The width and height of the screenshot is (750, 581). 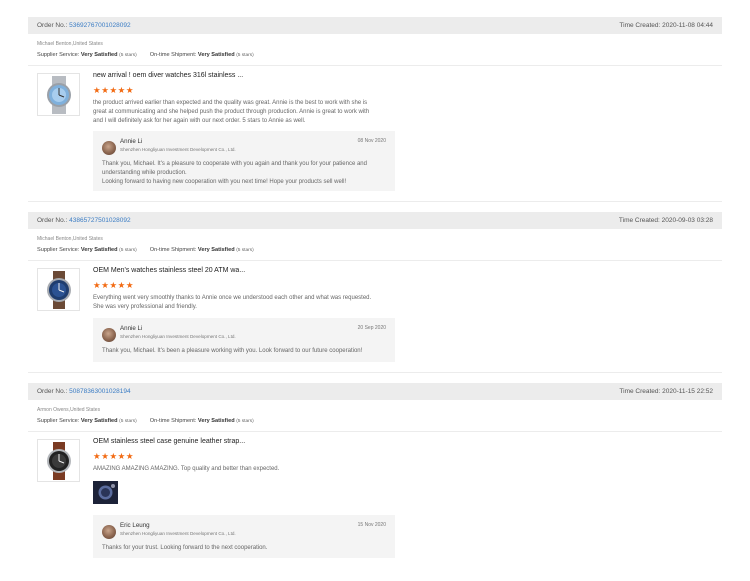 I want to click on diver-watch-icon, so click(x=58, y=94).